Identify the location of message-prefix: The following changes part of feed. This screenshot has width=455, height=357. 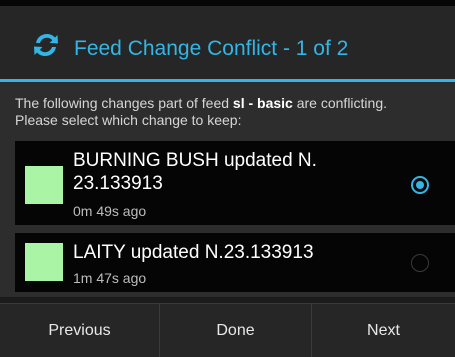
(124, 103).